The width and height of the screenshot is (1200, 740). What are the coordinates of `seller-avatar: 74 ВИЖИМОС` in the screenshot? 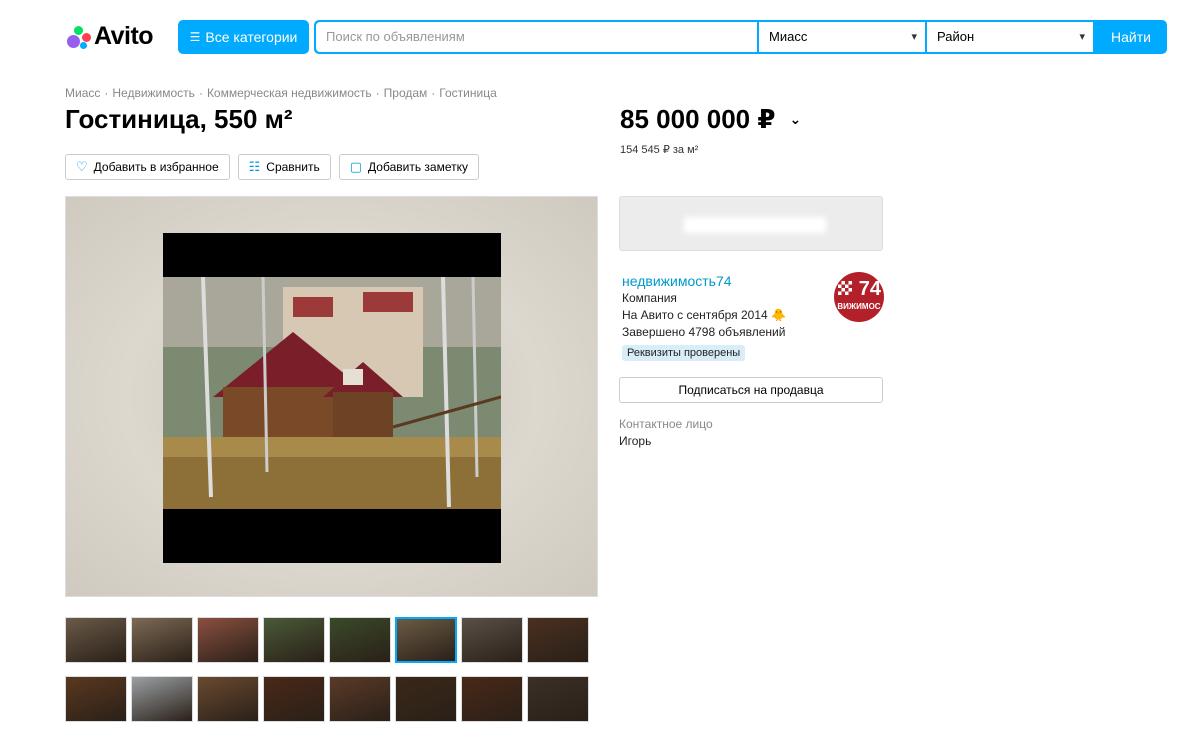 It's located at (859, 297).